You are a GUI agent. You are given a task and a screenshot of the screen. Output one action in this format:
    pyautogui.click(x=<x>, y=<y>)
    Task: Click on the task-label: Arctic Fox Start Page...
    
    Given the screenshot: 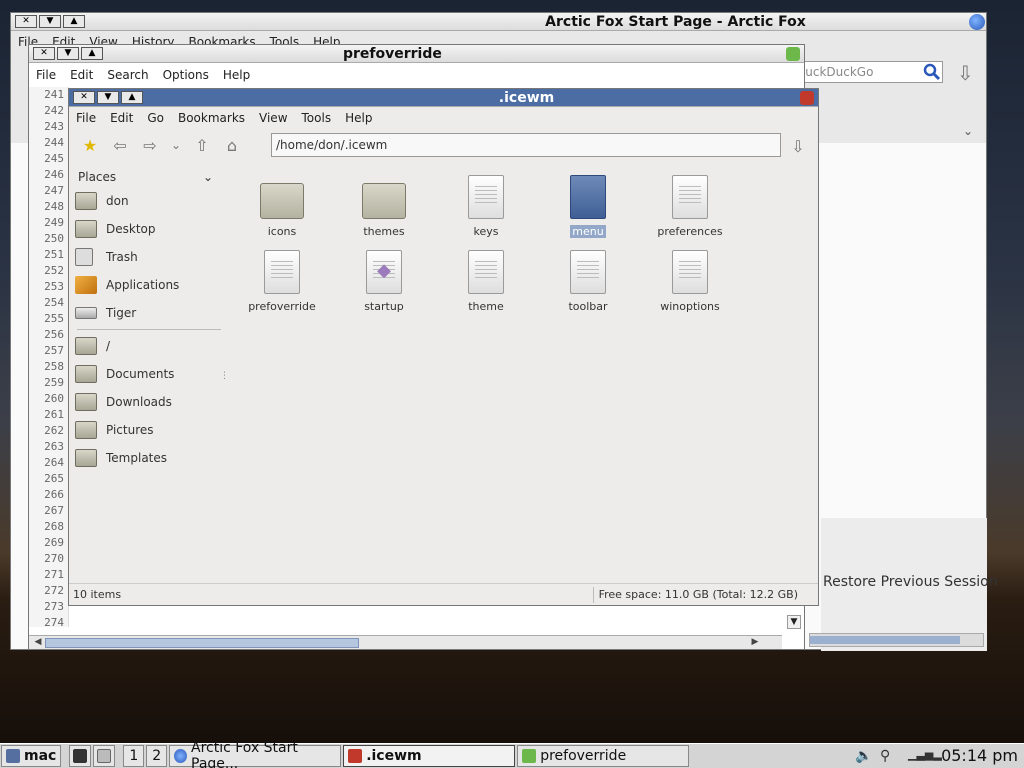 What is the action you would take?
    pyautogui.click(x=244, y=754)
    